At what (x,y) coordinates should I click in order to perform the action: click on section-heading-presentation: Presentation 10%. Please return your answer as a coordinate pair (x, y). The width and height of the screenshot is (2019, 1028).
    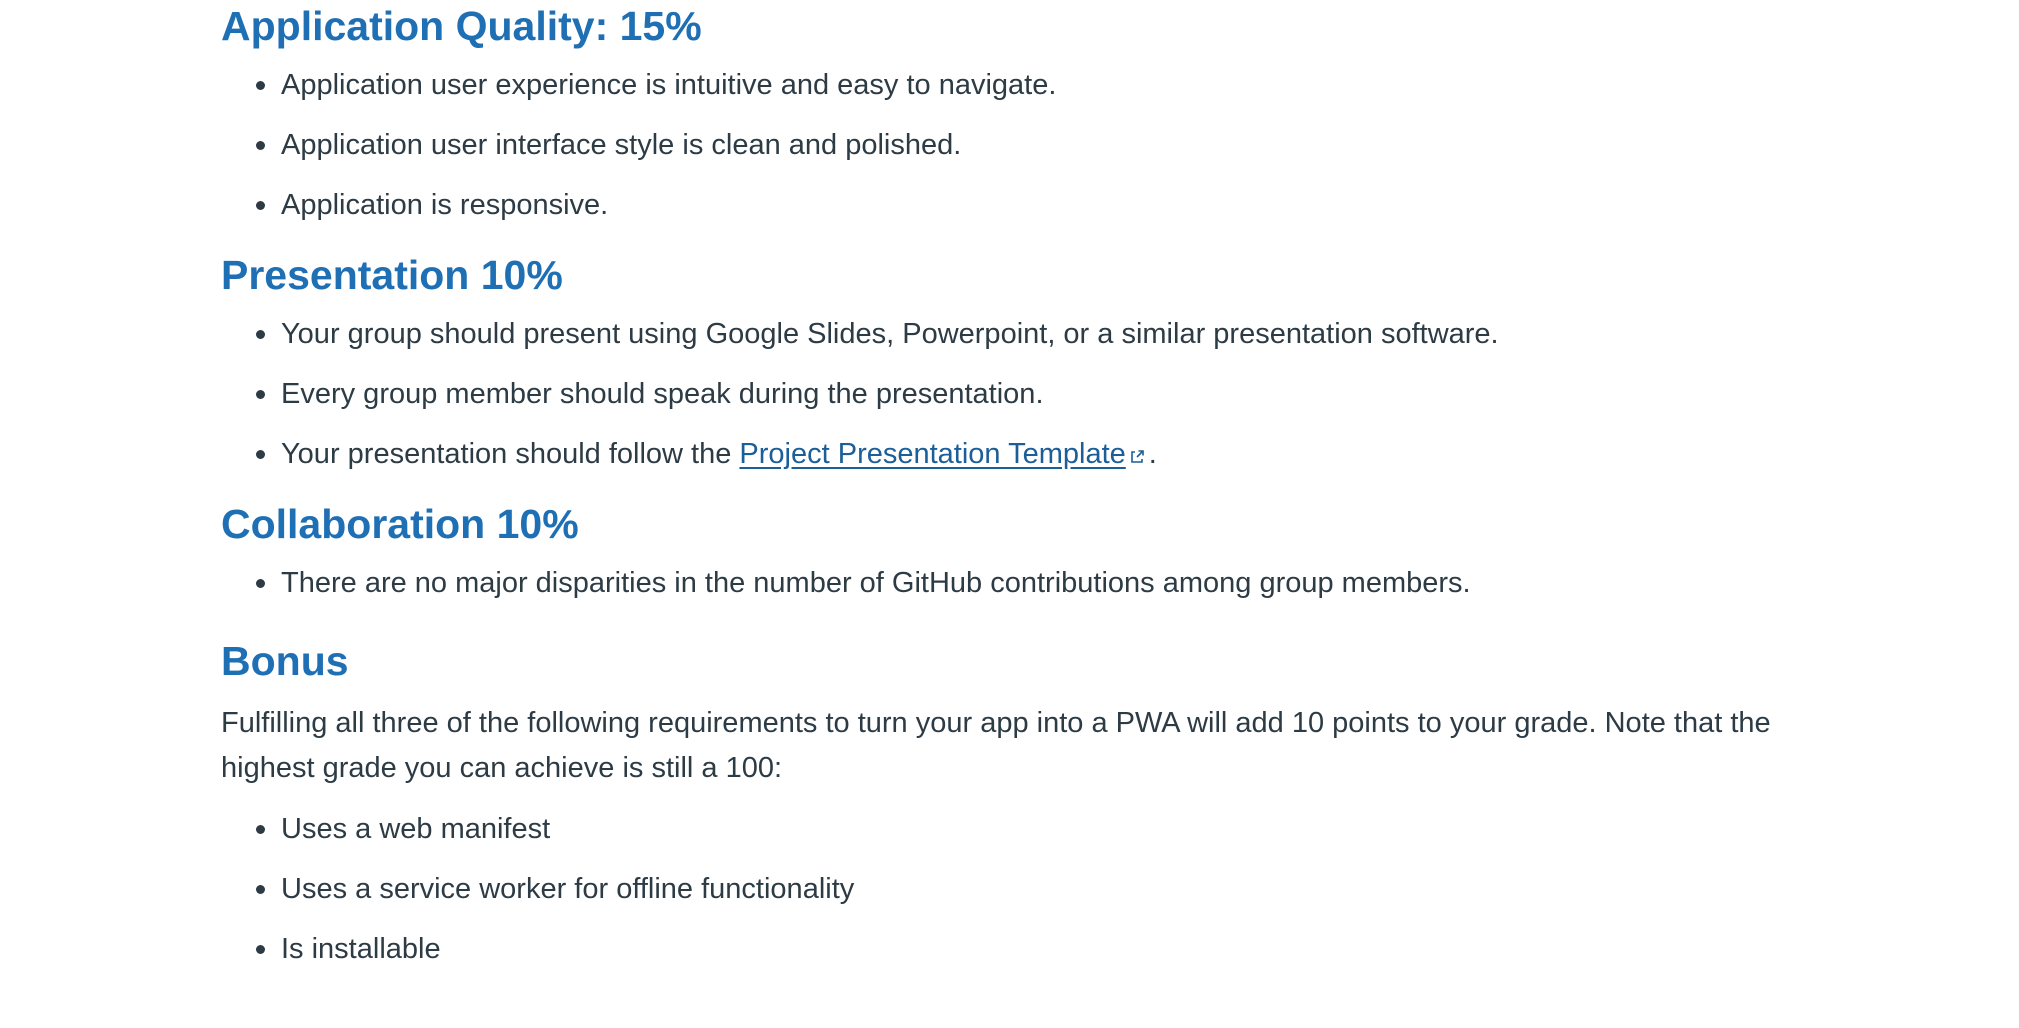
    Looking at the image, I should click on (392, 275).